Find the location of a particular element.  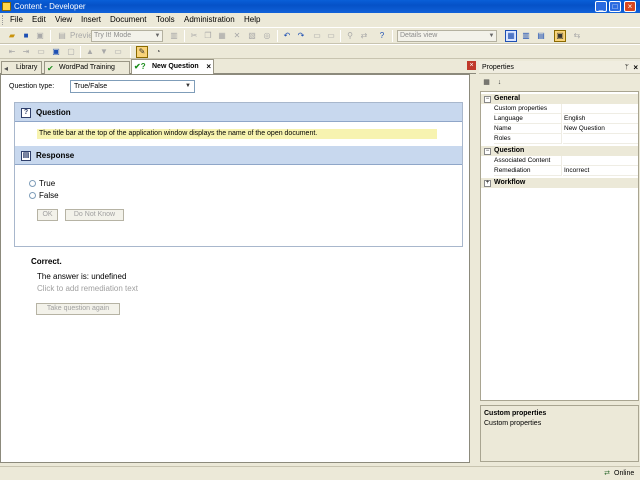

property-value: New Question is located at coordinates (600, 129).